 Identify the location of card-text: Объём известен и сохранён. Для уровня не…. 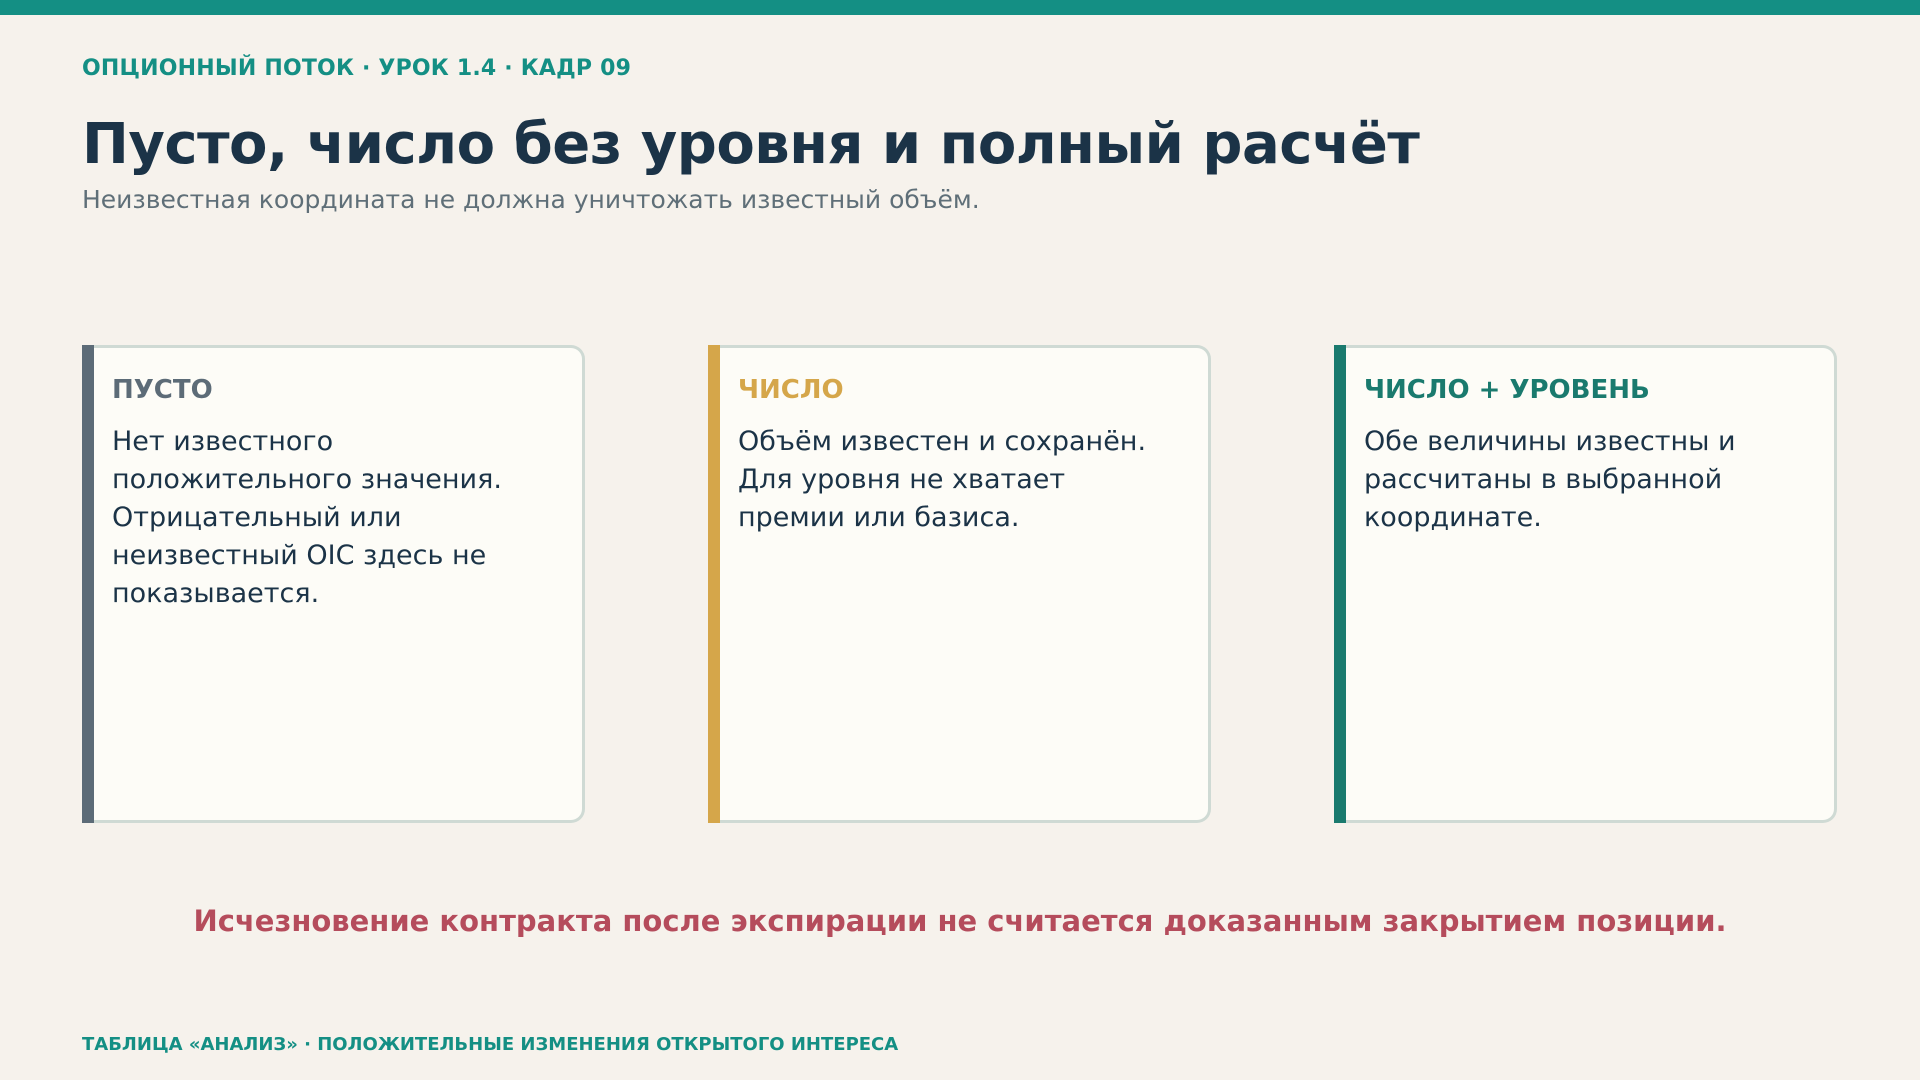
(942, 479).